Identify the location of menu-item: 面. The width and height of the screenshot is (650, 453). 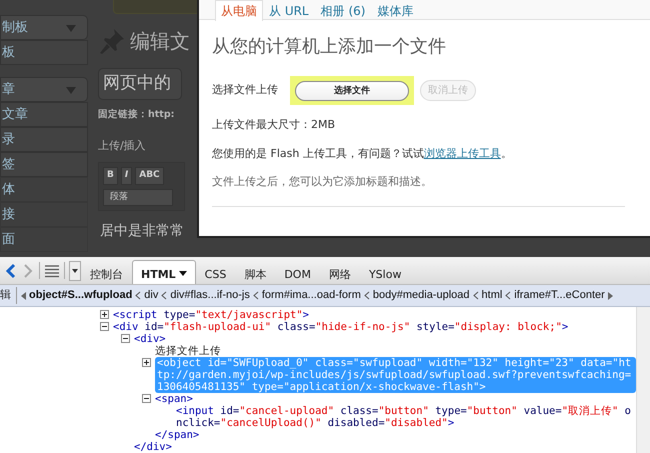
(44, 239).